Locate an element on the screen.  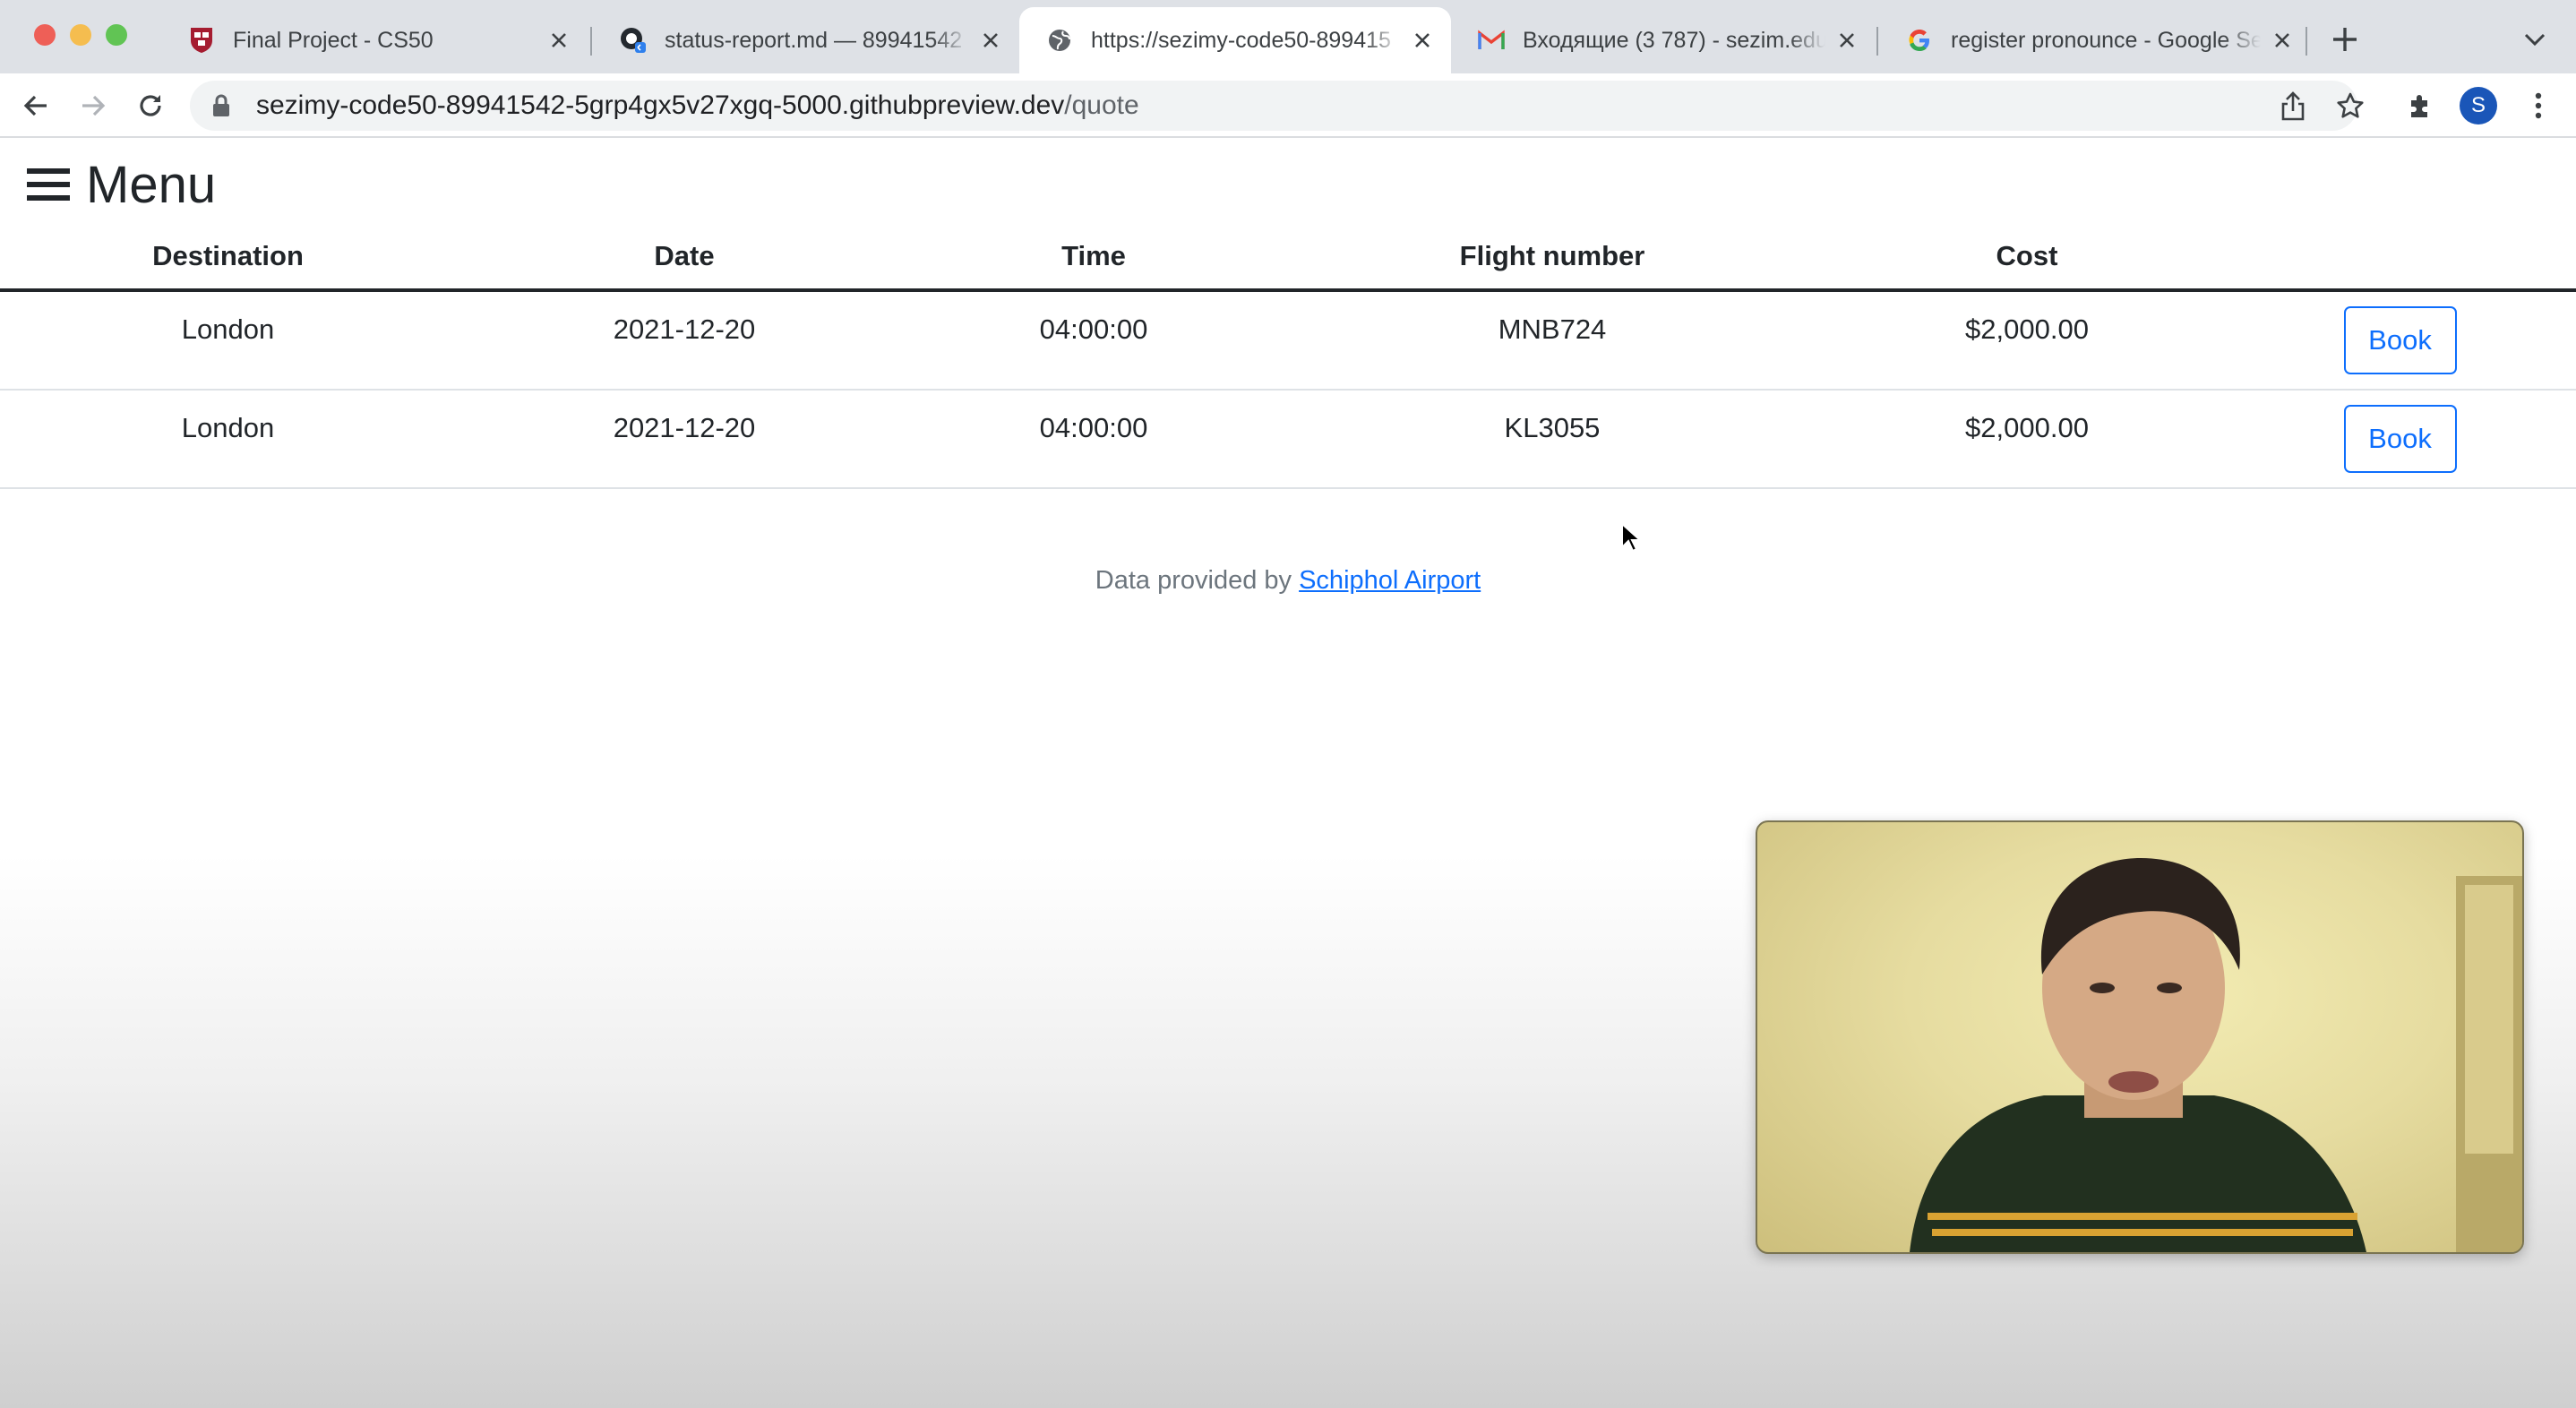
google-icon is located at coordinates (1919, 40).